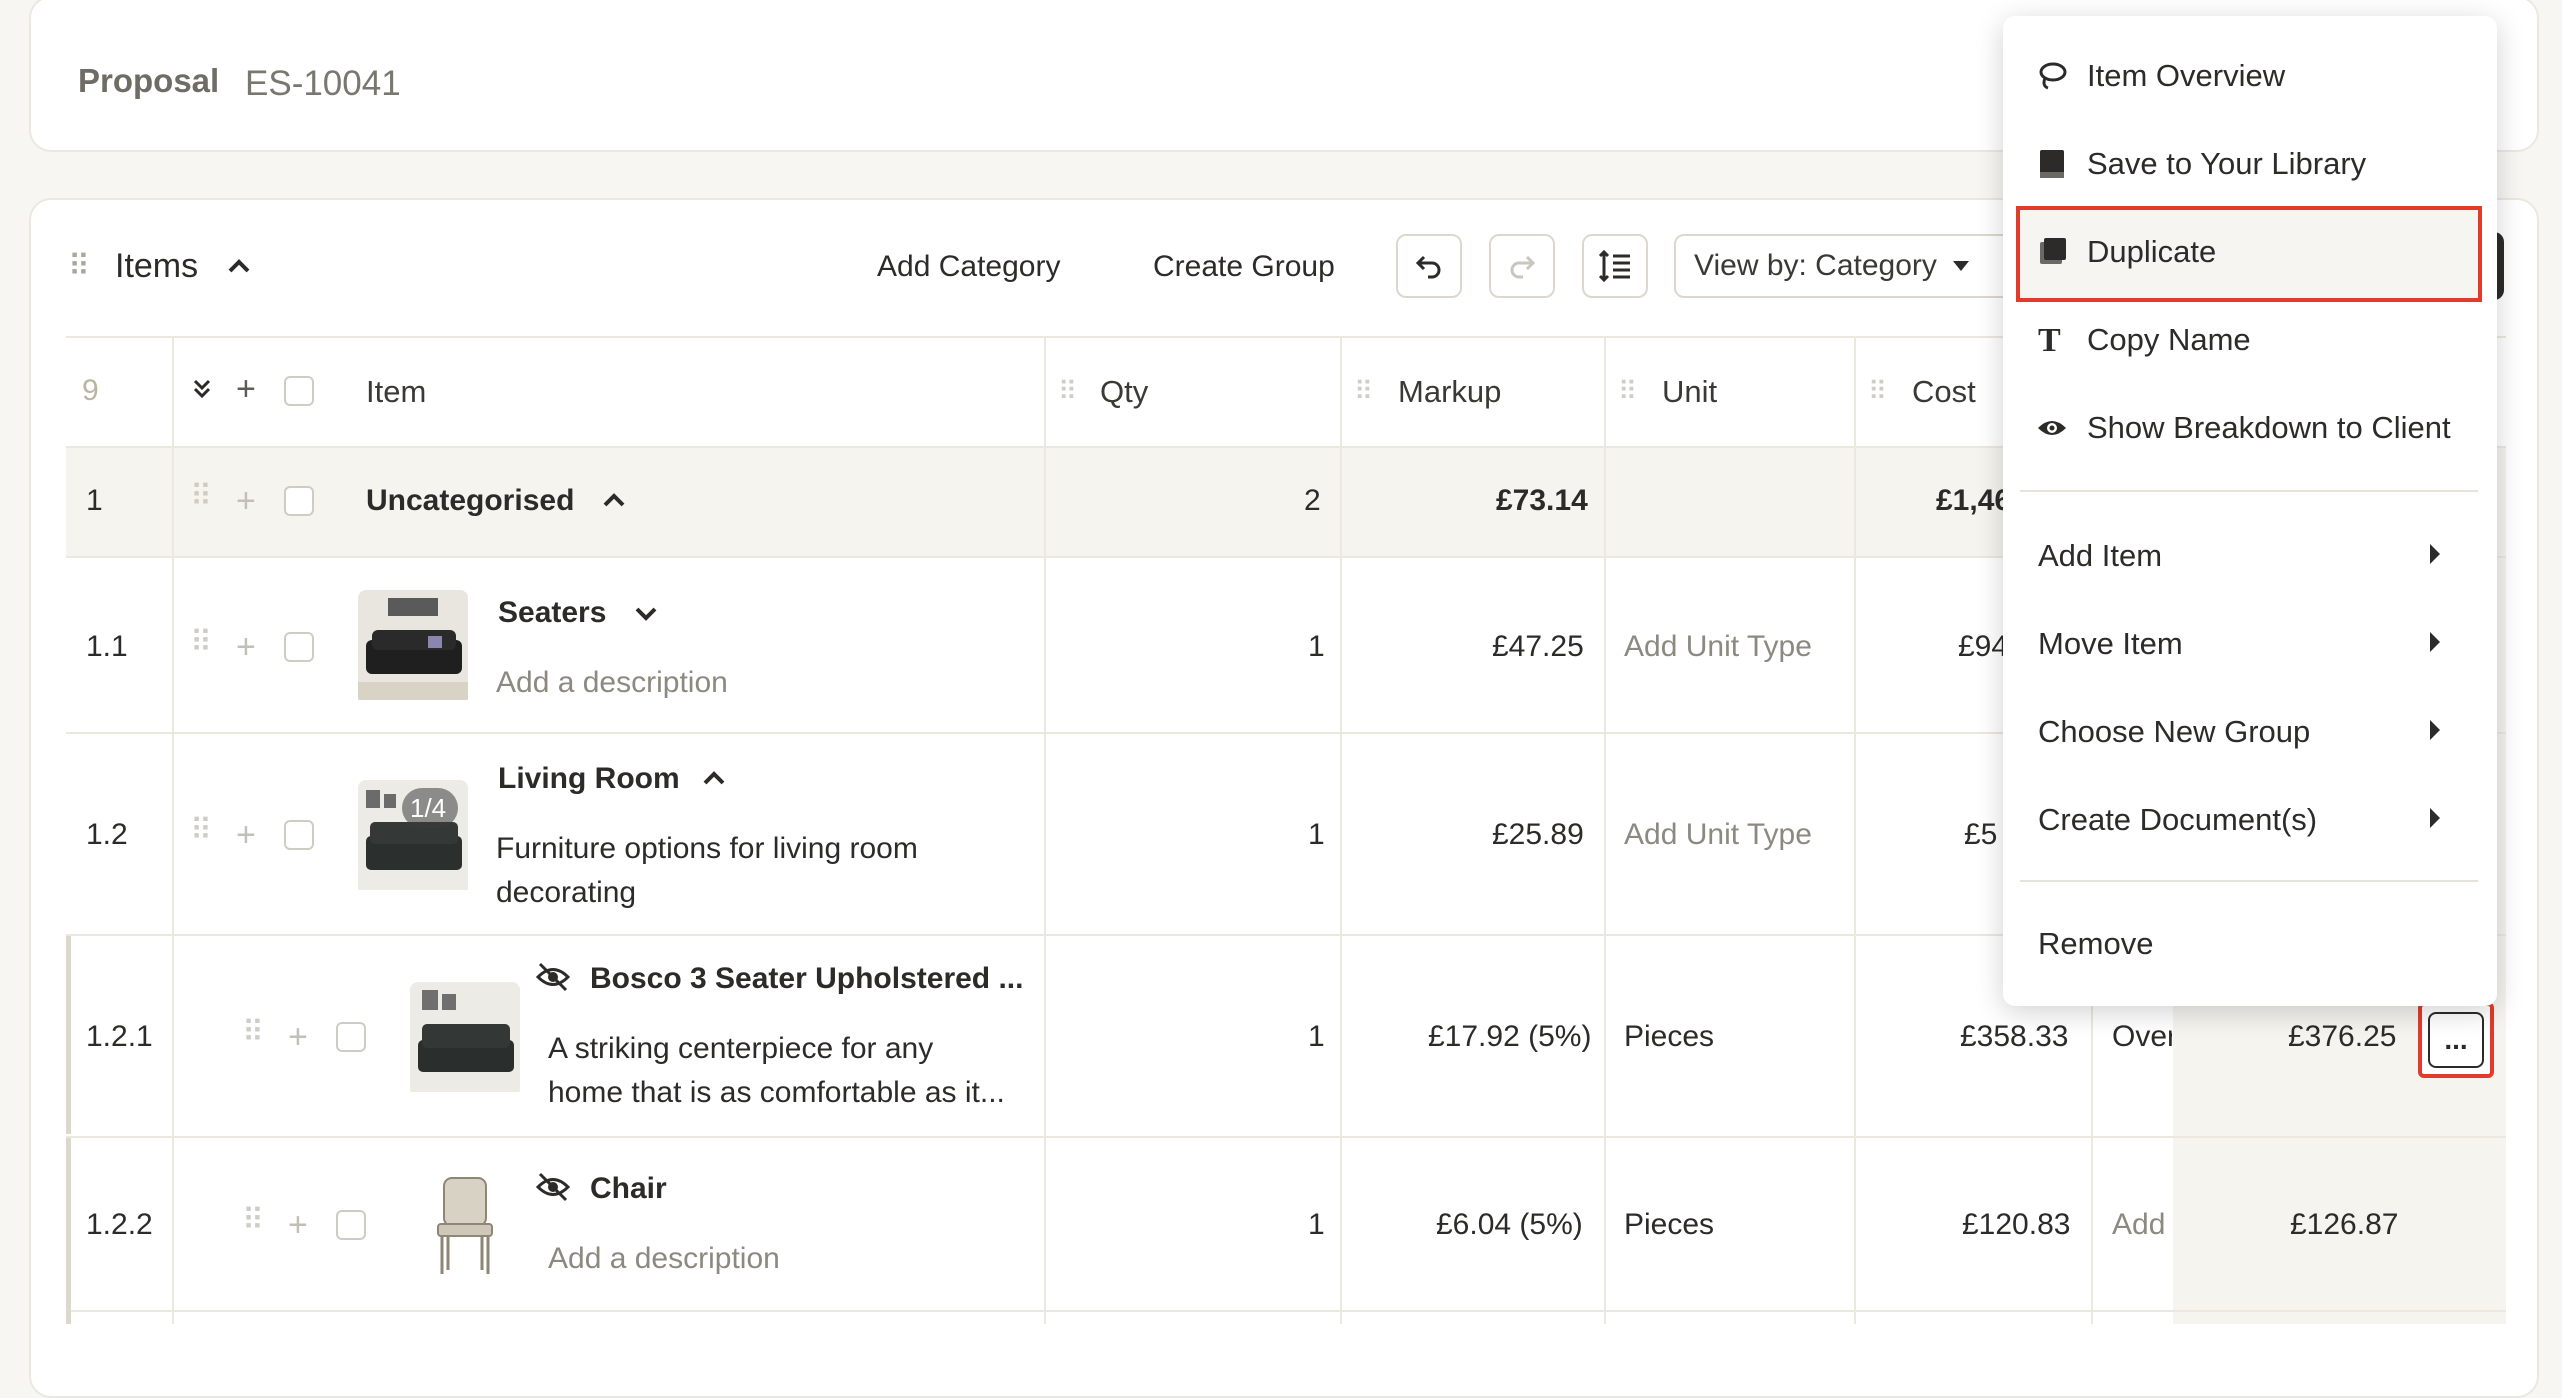 This screenshot has height=1398, width=2562. Describe the element at coordinates (968, 267) in the screenshot. I see `add-category-button: Add Category` at that location.